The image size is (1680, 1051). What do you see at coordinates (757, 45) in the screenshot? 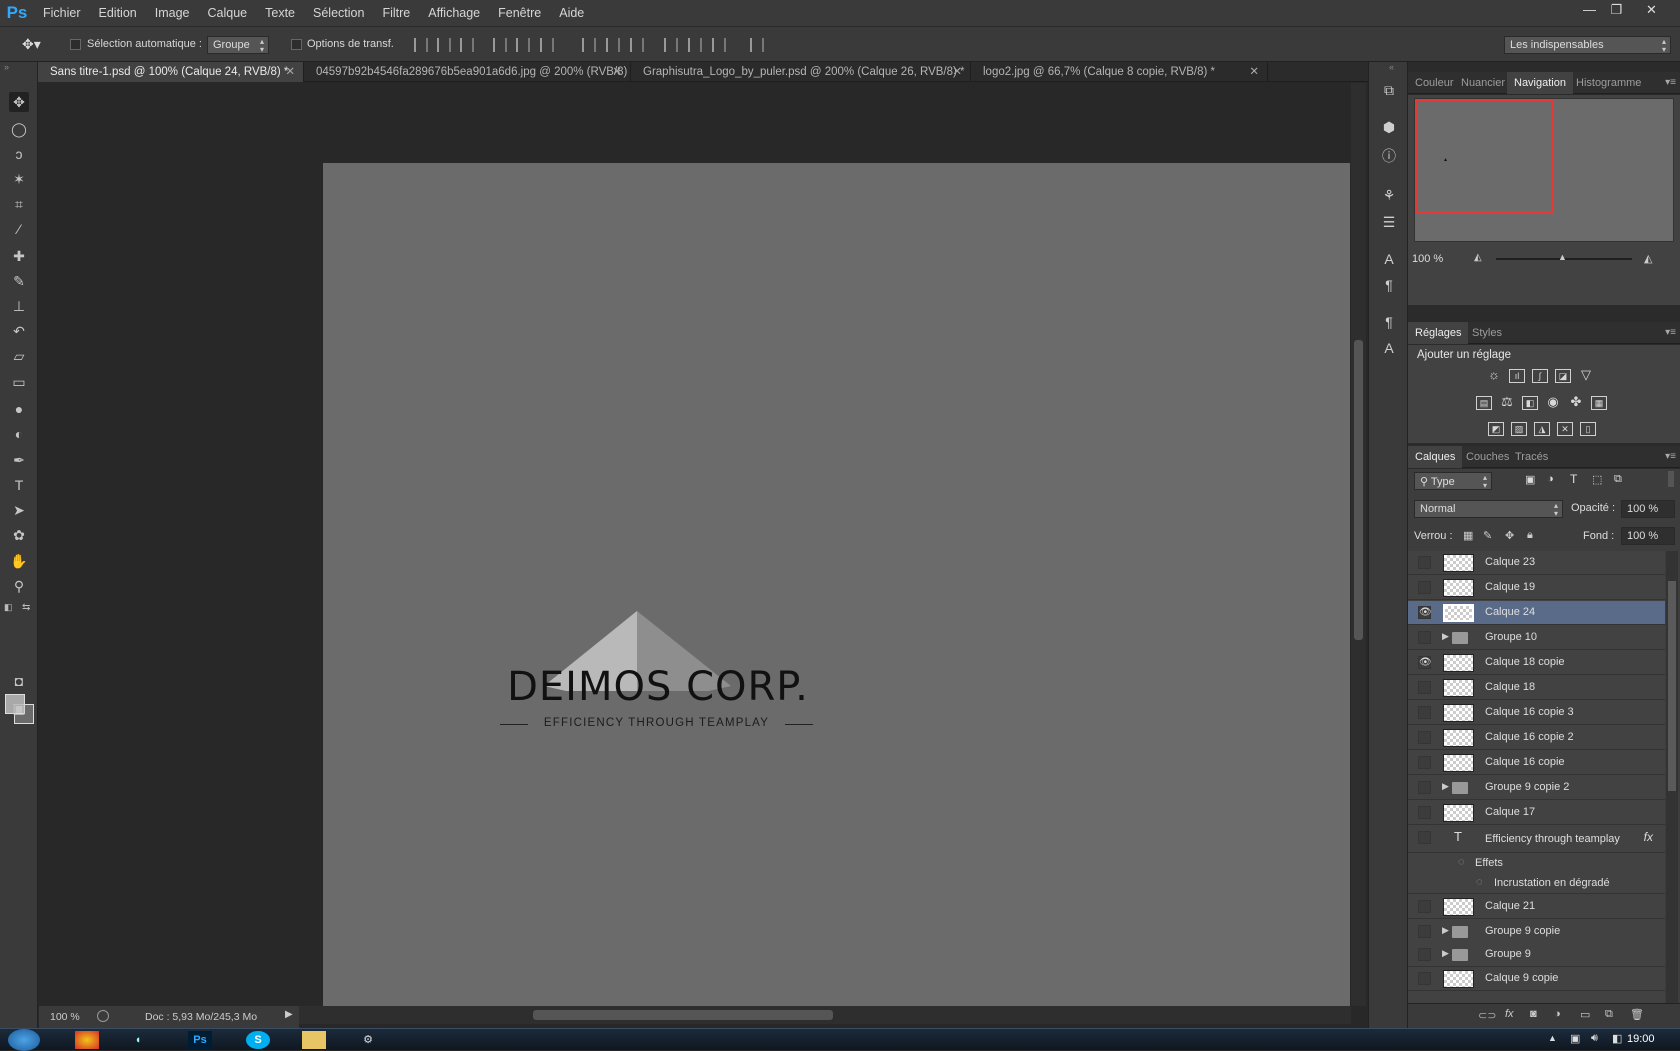
I see `auto-align-icon` at bounding box center [757, 45].